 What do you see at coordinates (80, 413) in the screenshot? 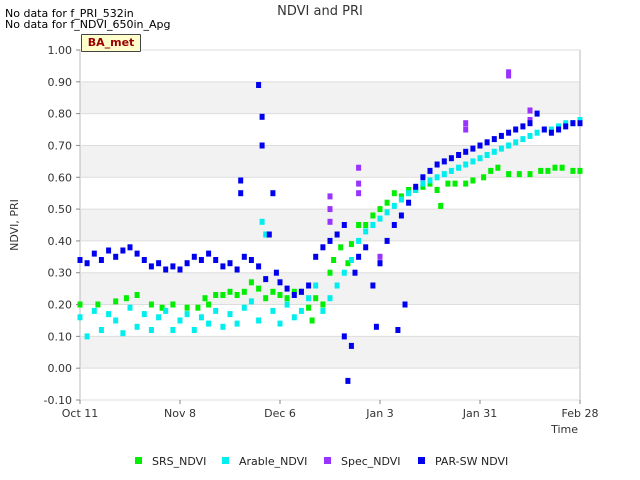
I see `x-tick-label: Oct 11` at bounding box center [80, 413].